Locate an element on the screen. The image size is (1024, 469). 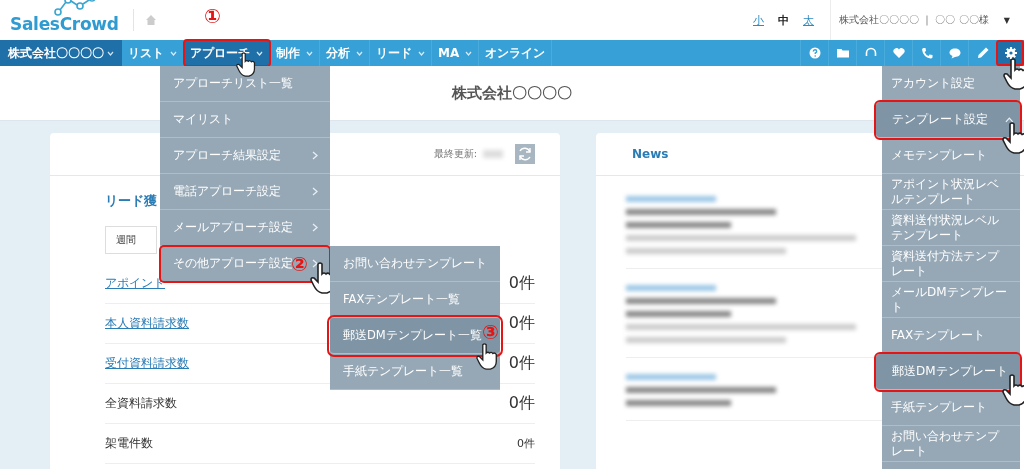
menu-item: 手紙テンプレート一覧 is located at coordinates (415, 372).